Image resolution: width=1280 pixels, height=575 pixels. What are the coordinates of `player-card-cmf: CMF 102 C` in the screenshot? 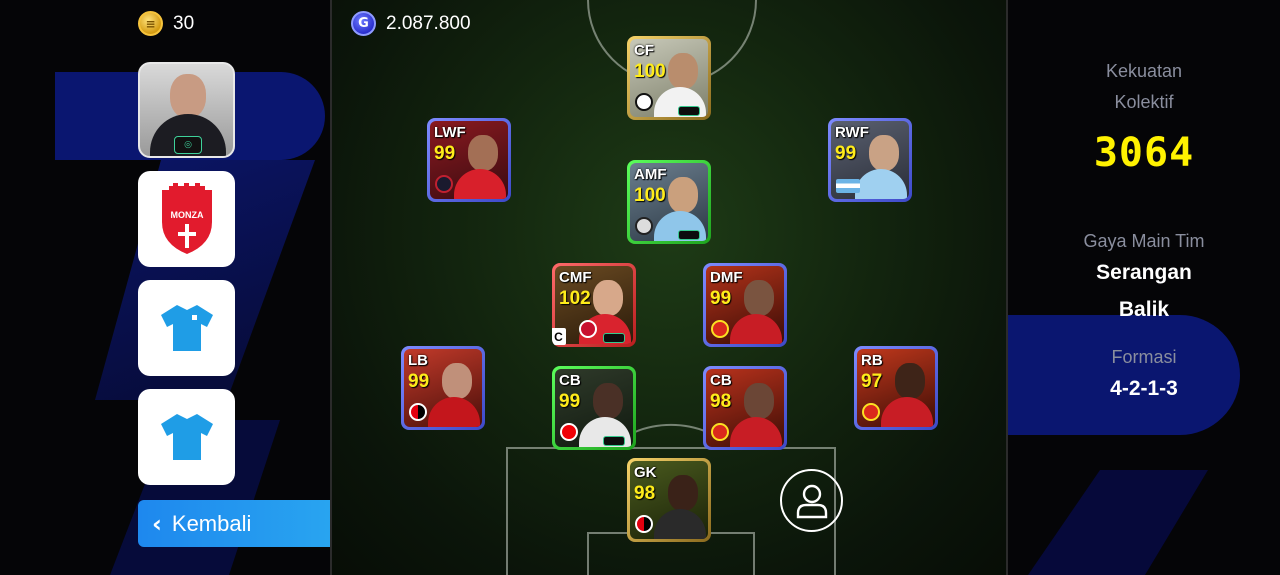 It's located at (594, 305).